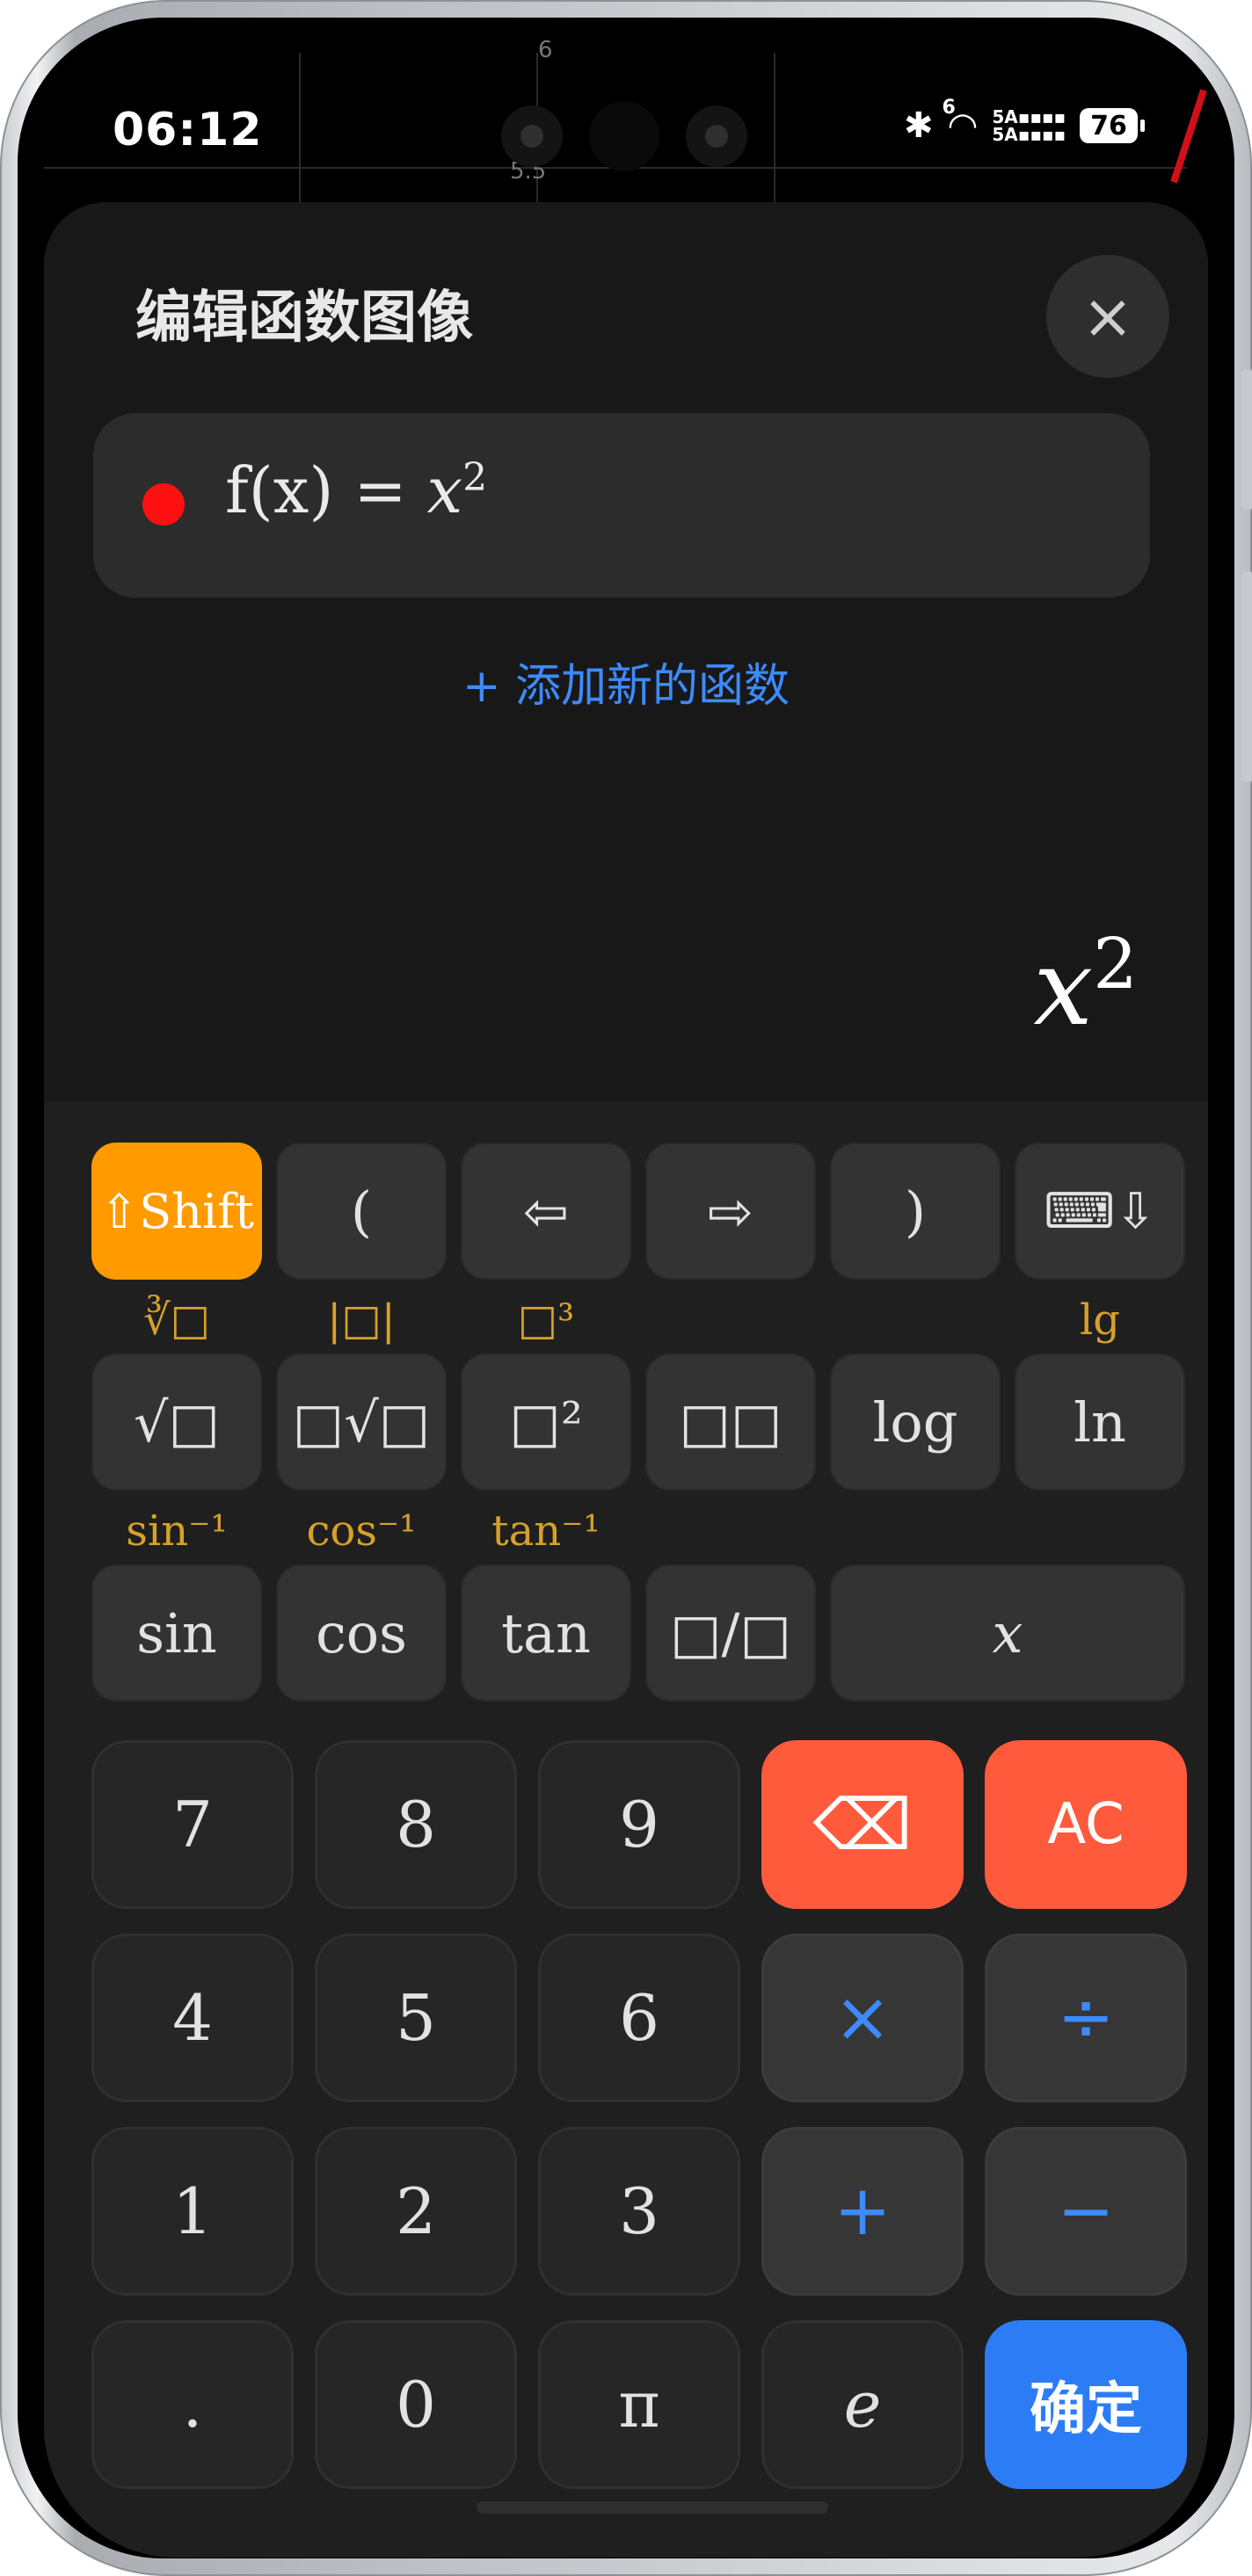  What do you see at coordinates (1112, 125) in the screenshot?
I see `battery-icon: 76` at bounding box center [1112, 125].